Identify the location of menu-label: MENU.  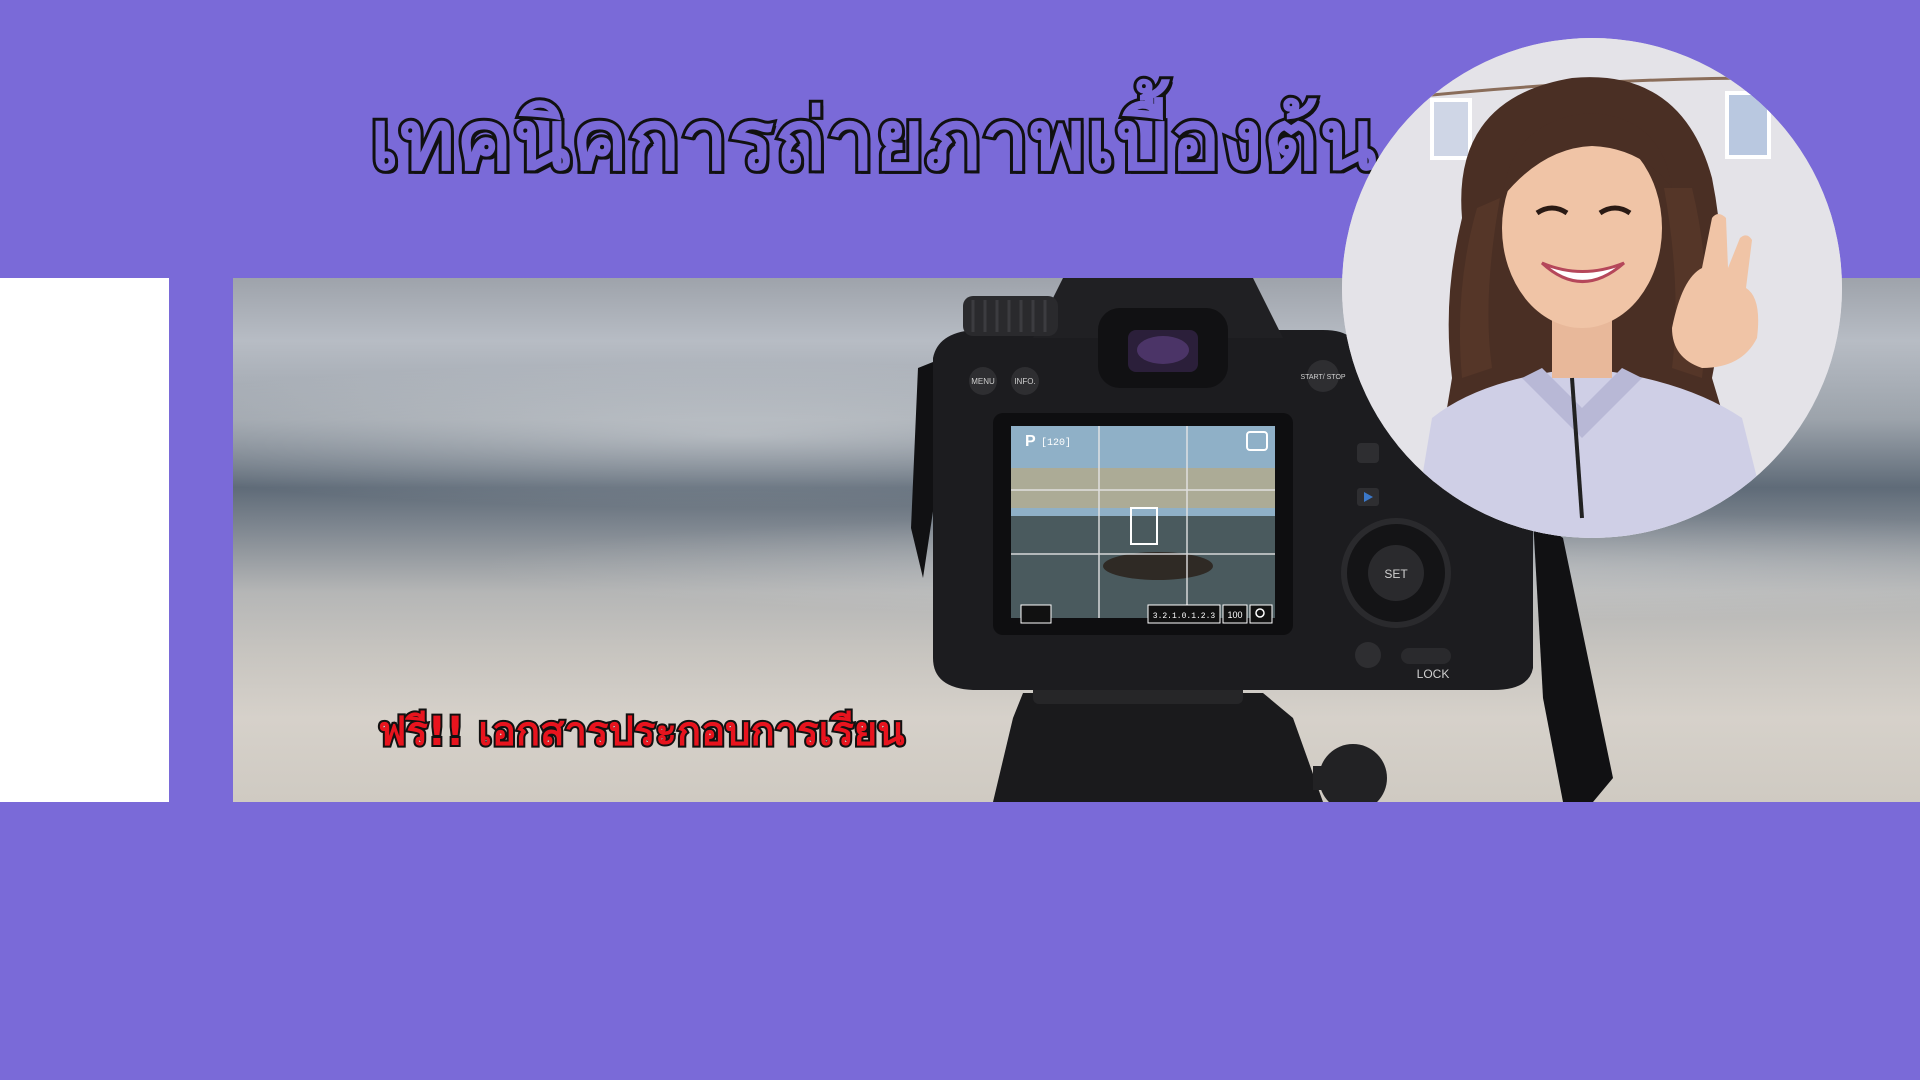
(983, 381).